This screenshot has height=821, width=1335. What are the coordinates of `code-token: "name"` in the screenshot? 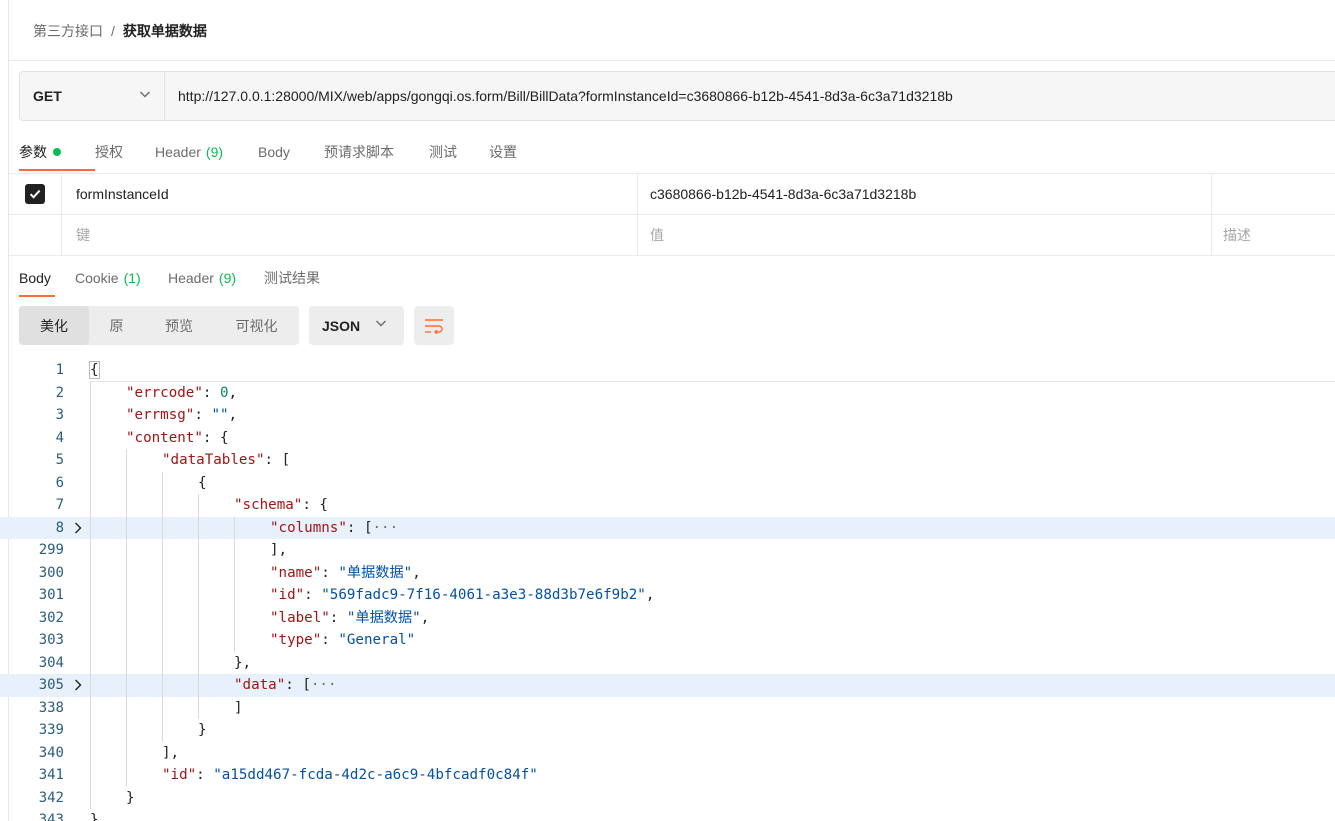 It's located at (296, 572).